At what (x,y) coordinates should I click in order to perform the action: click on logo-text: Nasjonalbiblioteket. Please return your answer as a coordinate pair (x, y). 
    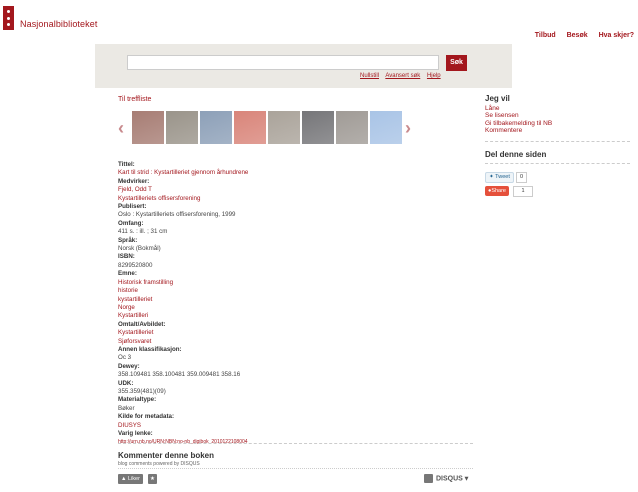
    Looking at the image, I should click on (58, 24).